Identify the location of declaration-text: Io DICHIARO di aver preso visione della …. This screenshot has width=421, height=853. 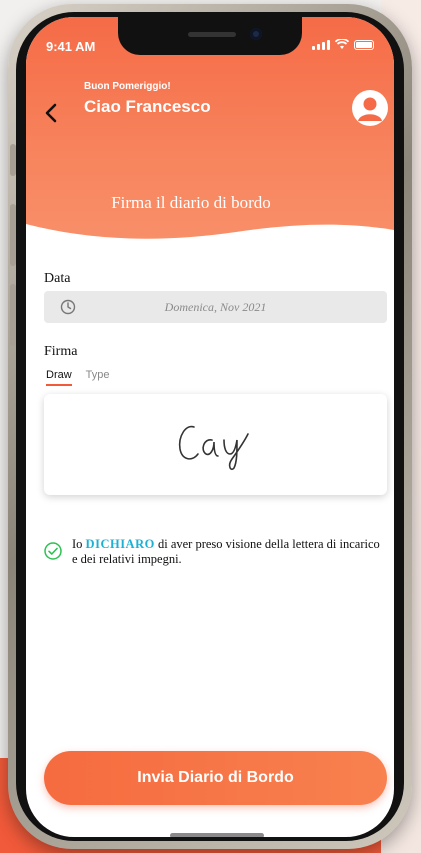
(227, 552).